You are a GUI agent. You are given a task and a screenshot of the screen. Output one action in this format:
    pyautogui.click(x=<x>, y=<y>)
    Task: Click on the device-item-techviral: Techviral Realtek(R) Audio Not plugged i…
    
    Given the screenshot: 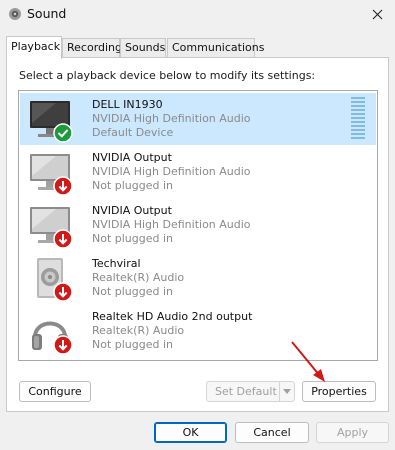 What is the action you would take?
    pyautogui.click(x=198, y=278)
    